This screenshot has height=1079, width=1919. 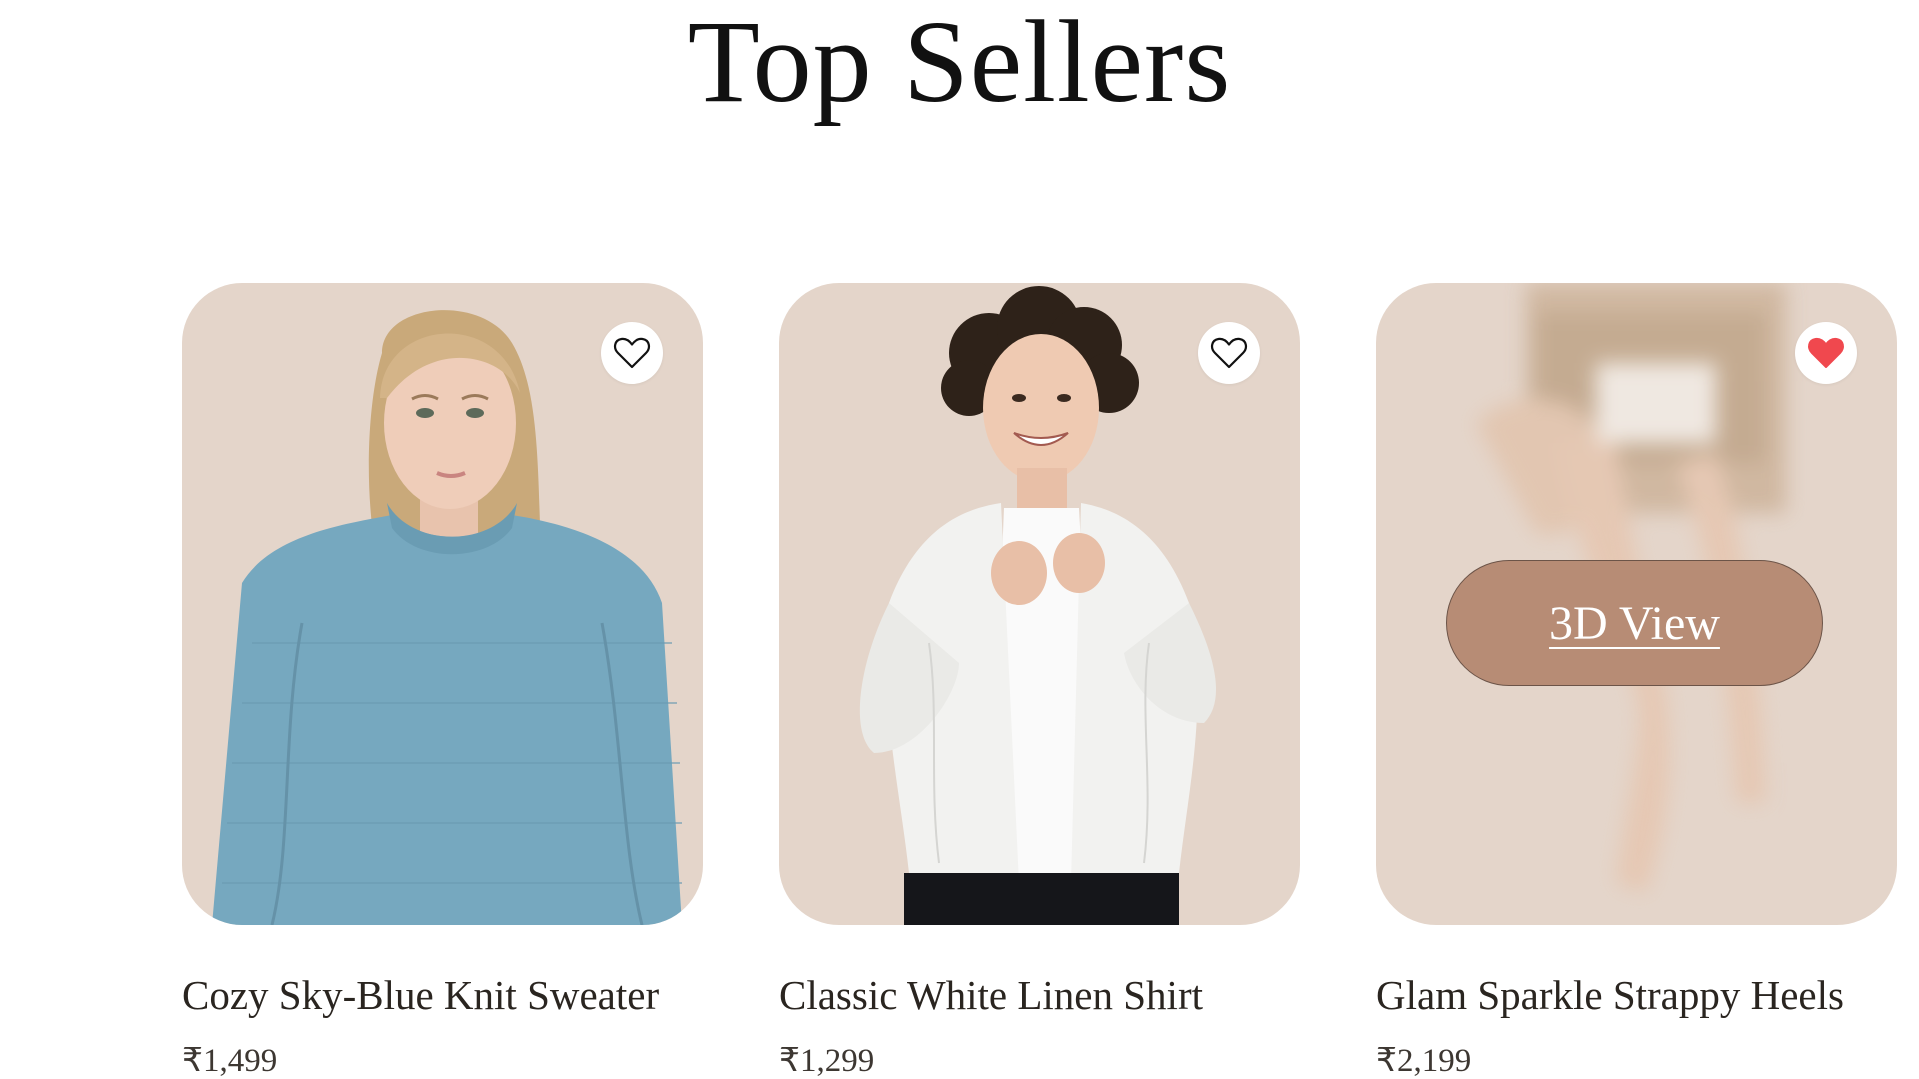 What do you see at coordinates (442, 995) in the screenshot?
I see `product-name: Cozy Sky-Blue Knit Sweater` at bounding box center [442, 995].